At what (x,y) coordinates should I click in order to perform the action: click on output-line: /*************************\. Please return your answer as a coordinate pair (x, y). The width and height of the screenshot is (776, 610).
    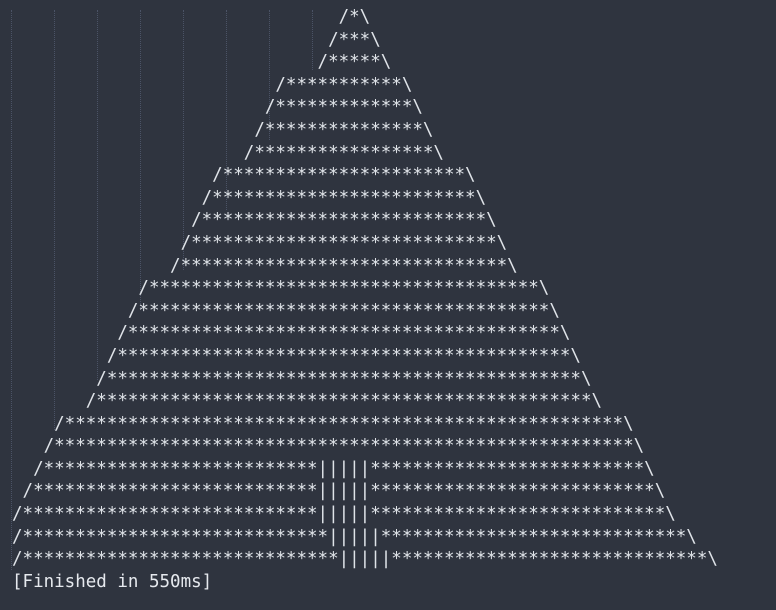
    Looking at the image, I should click on (249, 197).